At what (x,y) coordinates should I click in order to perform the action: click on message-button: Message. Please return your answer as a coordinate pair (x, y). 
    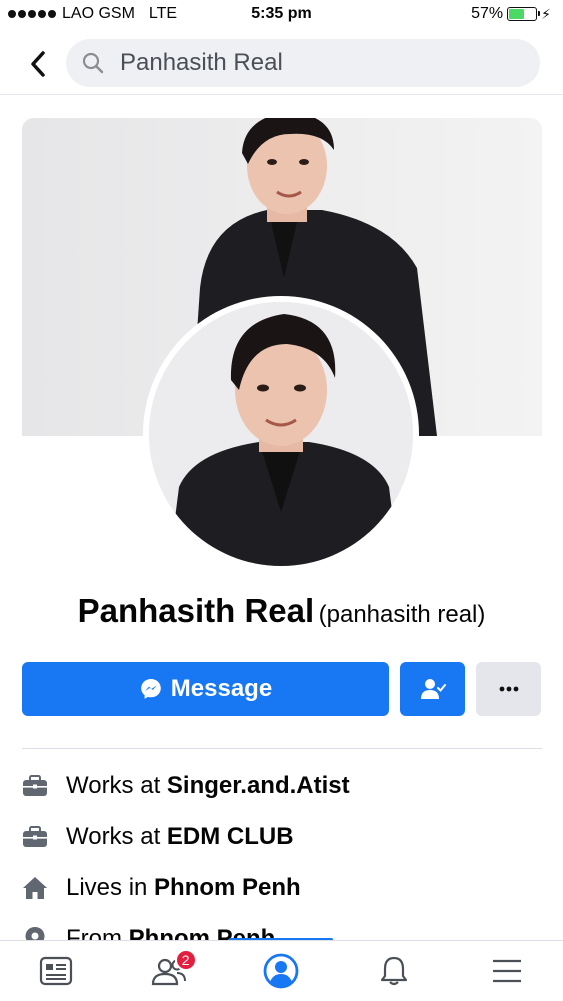
    Looking at the image, I should click on (205, 689).